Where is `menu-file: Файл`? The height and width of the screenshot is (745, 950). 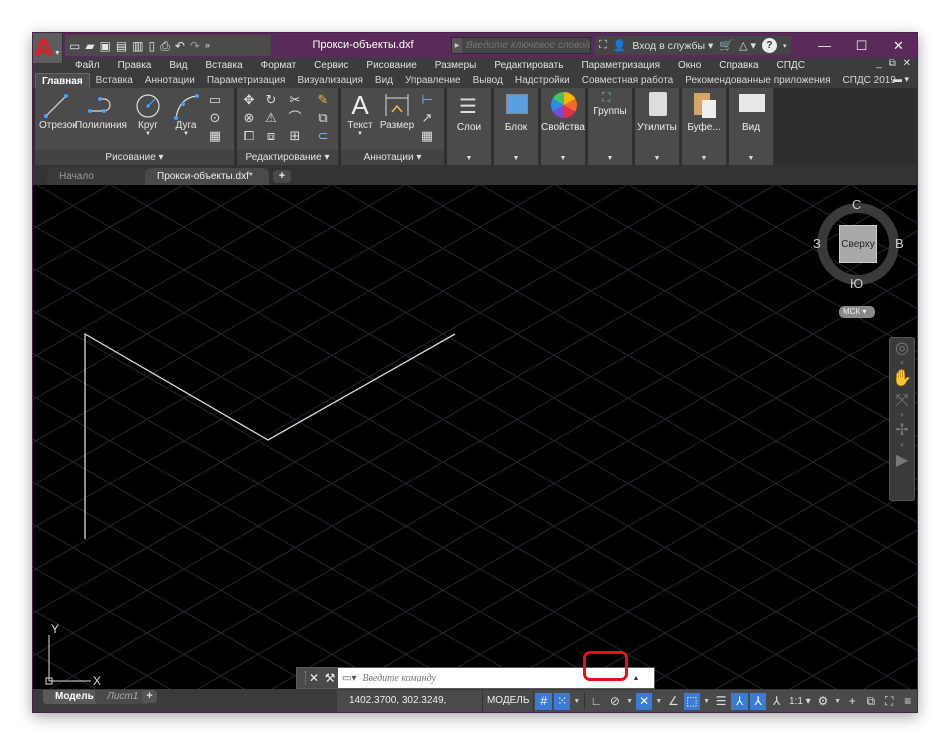
menu-file: Файл is located at coordinates (87, 65).